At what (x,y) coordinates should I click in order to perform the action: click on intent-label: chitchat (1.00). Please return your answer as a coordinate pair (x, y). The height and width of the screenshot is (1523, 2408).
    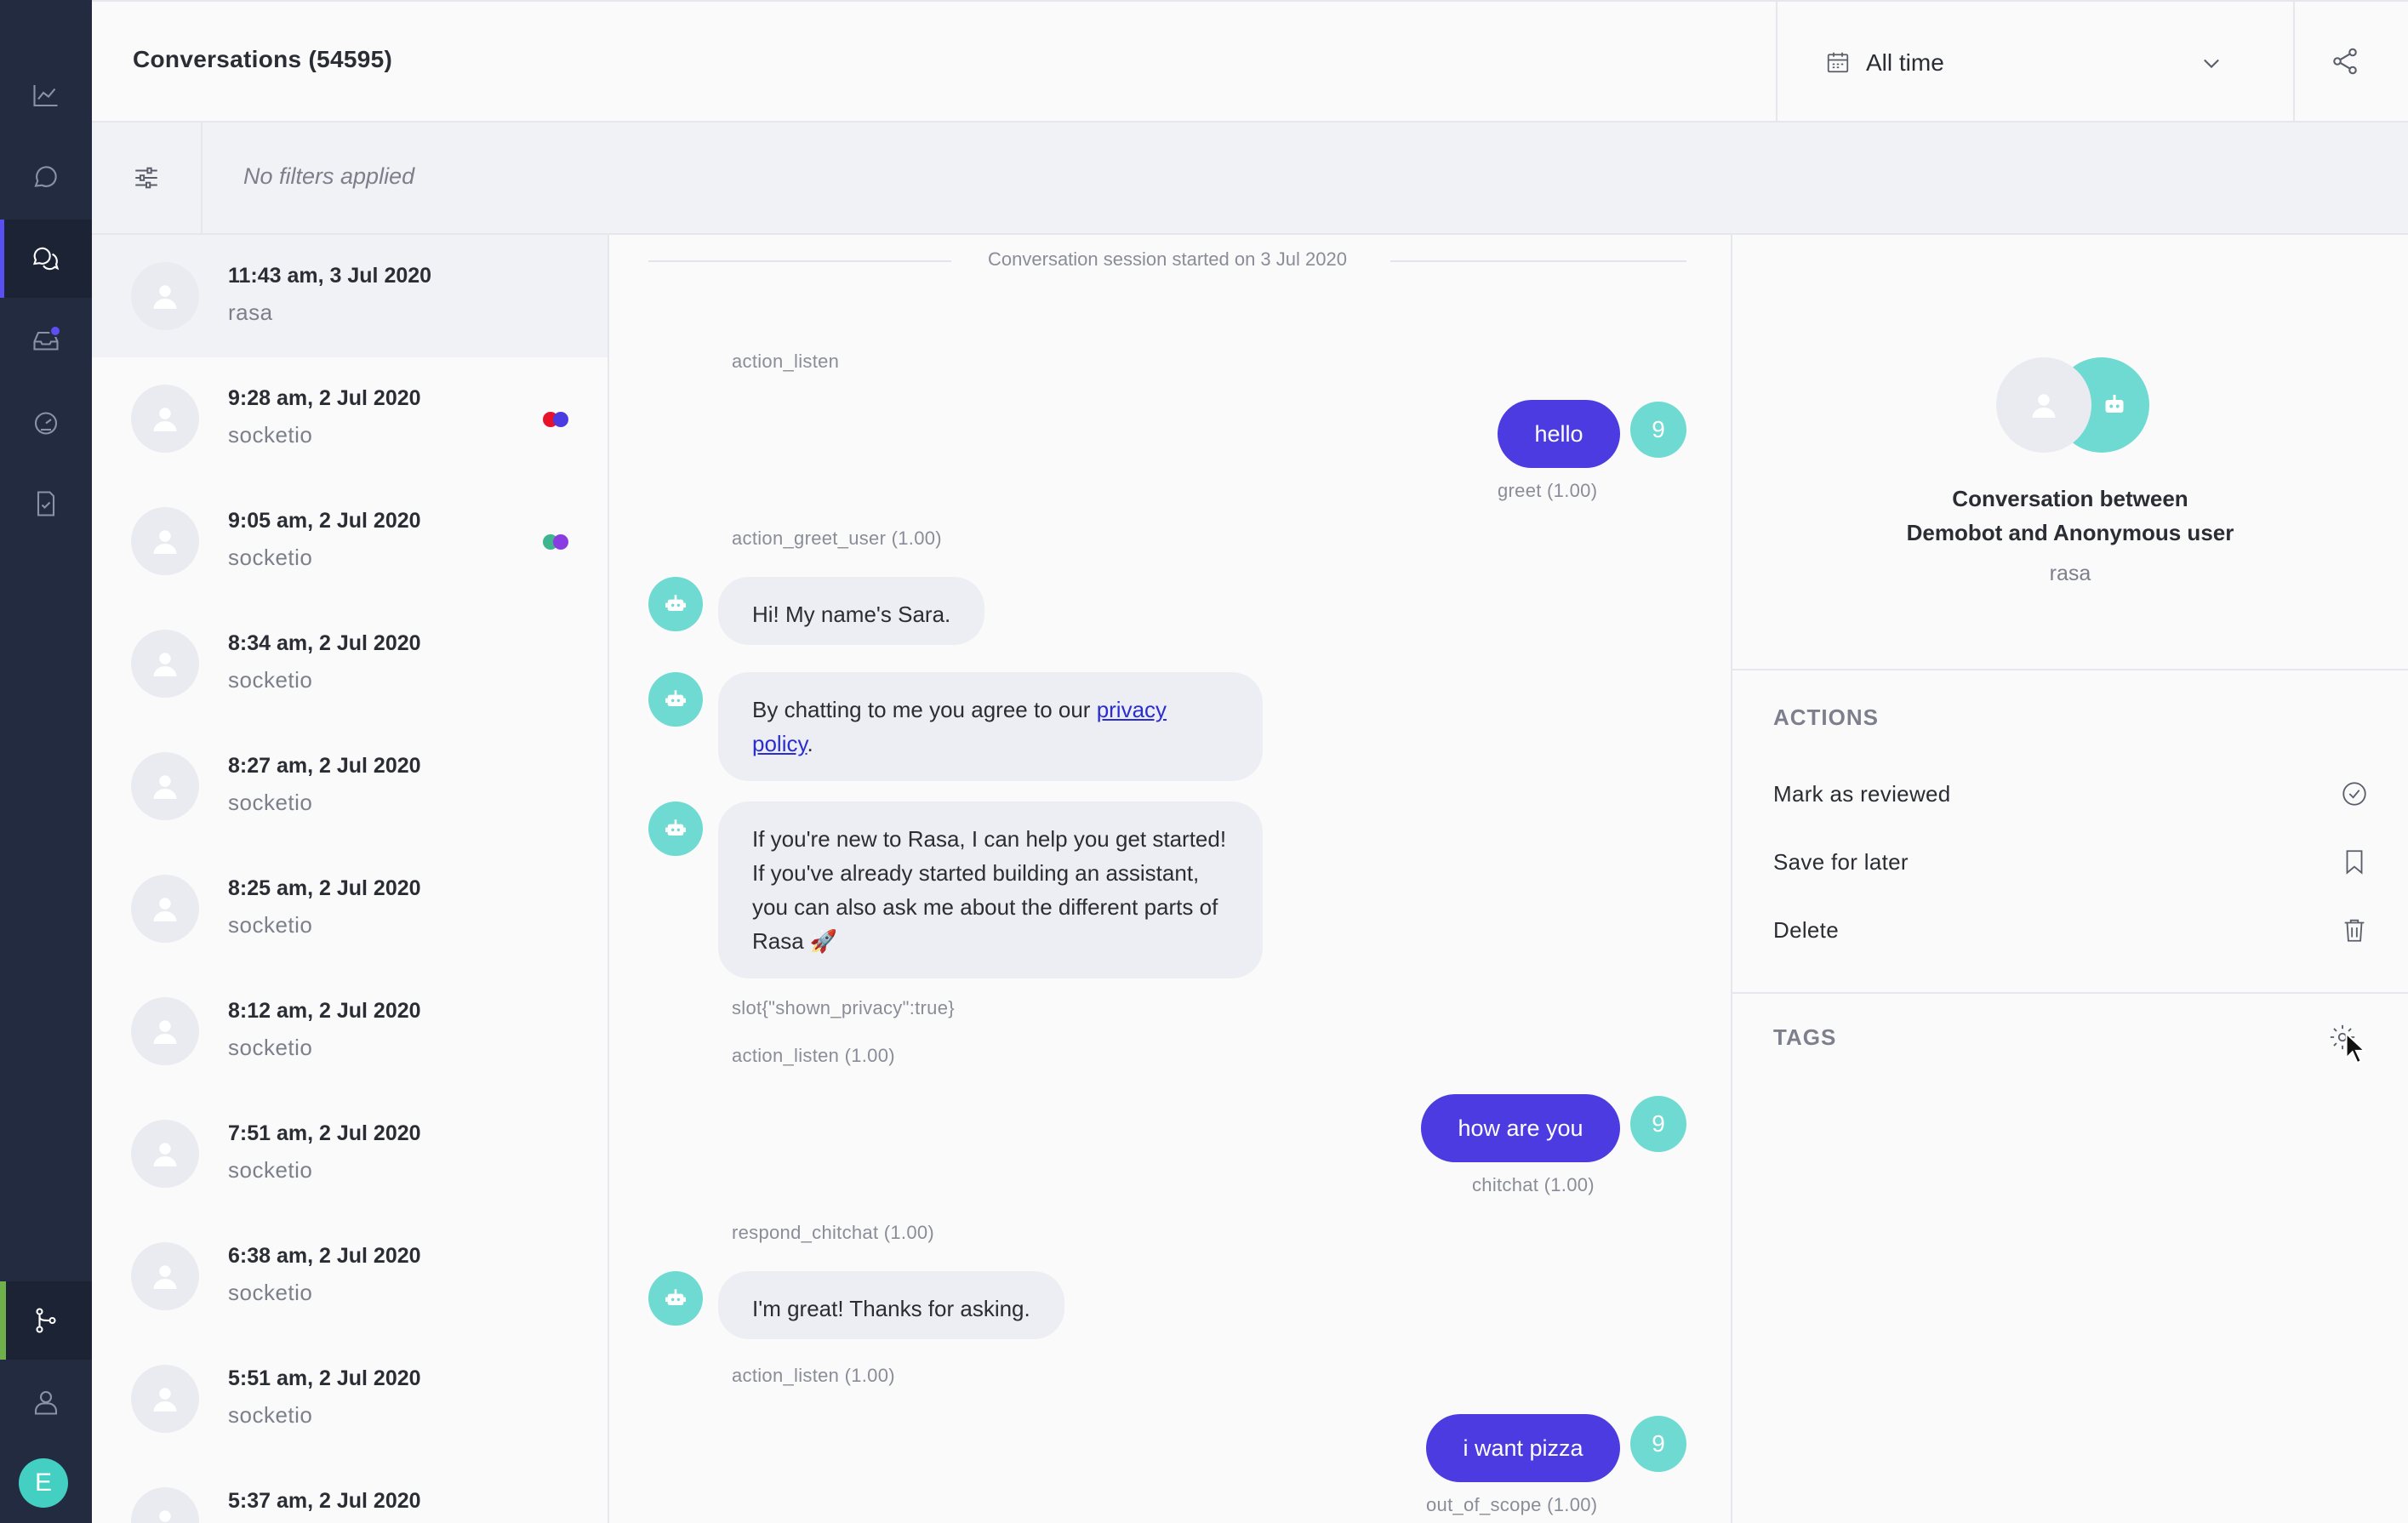
    Looking at the image, I should click on (1533, 1184).